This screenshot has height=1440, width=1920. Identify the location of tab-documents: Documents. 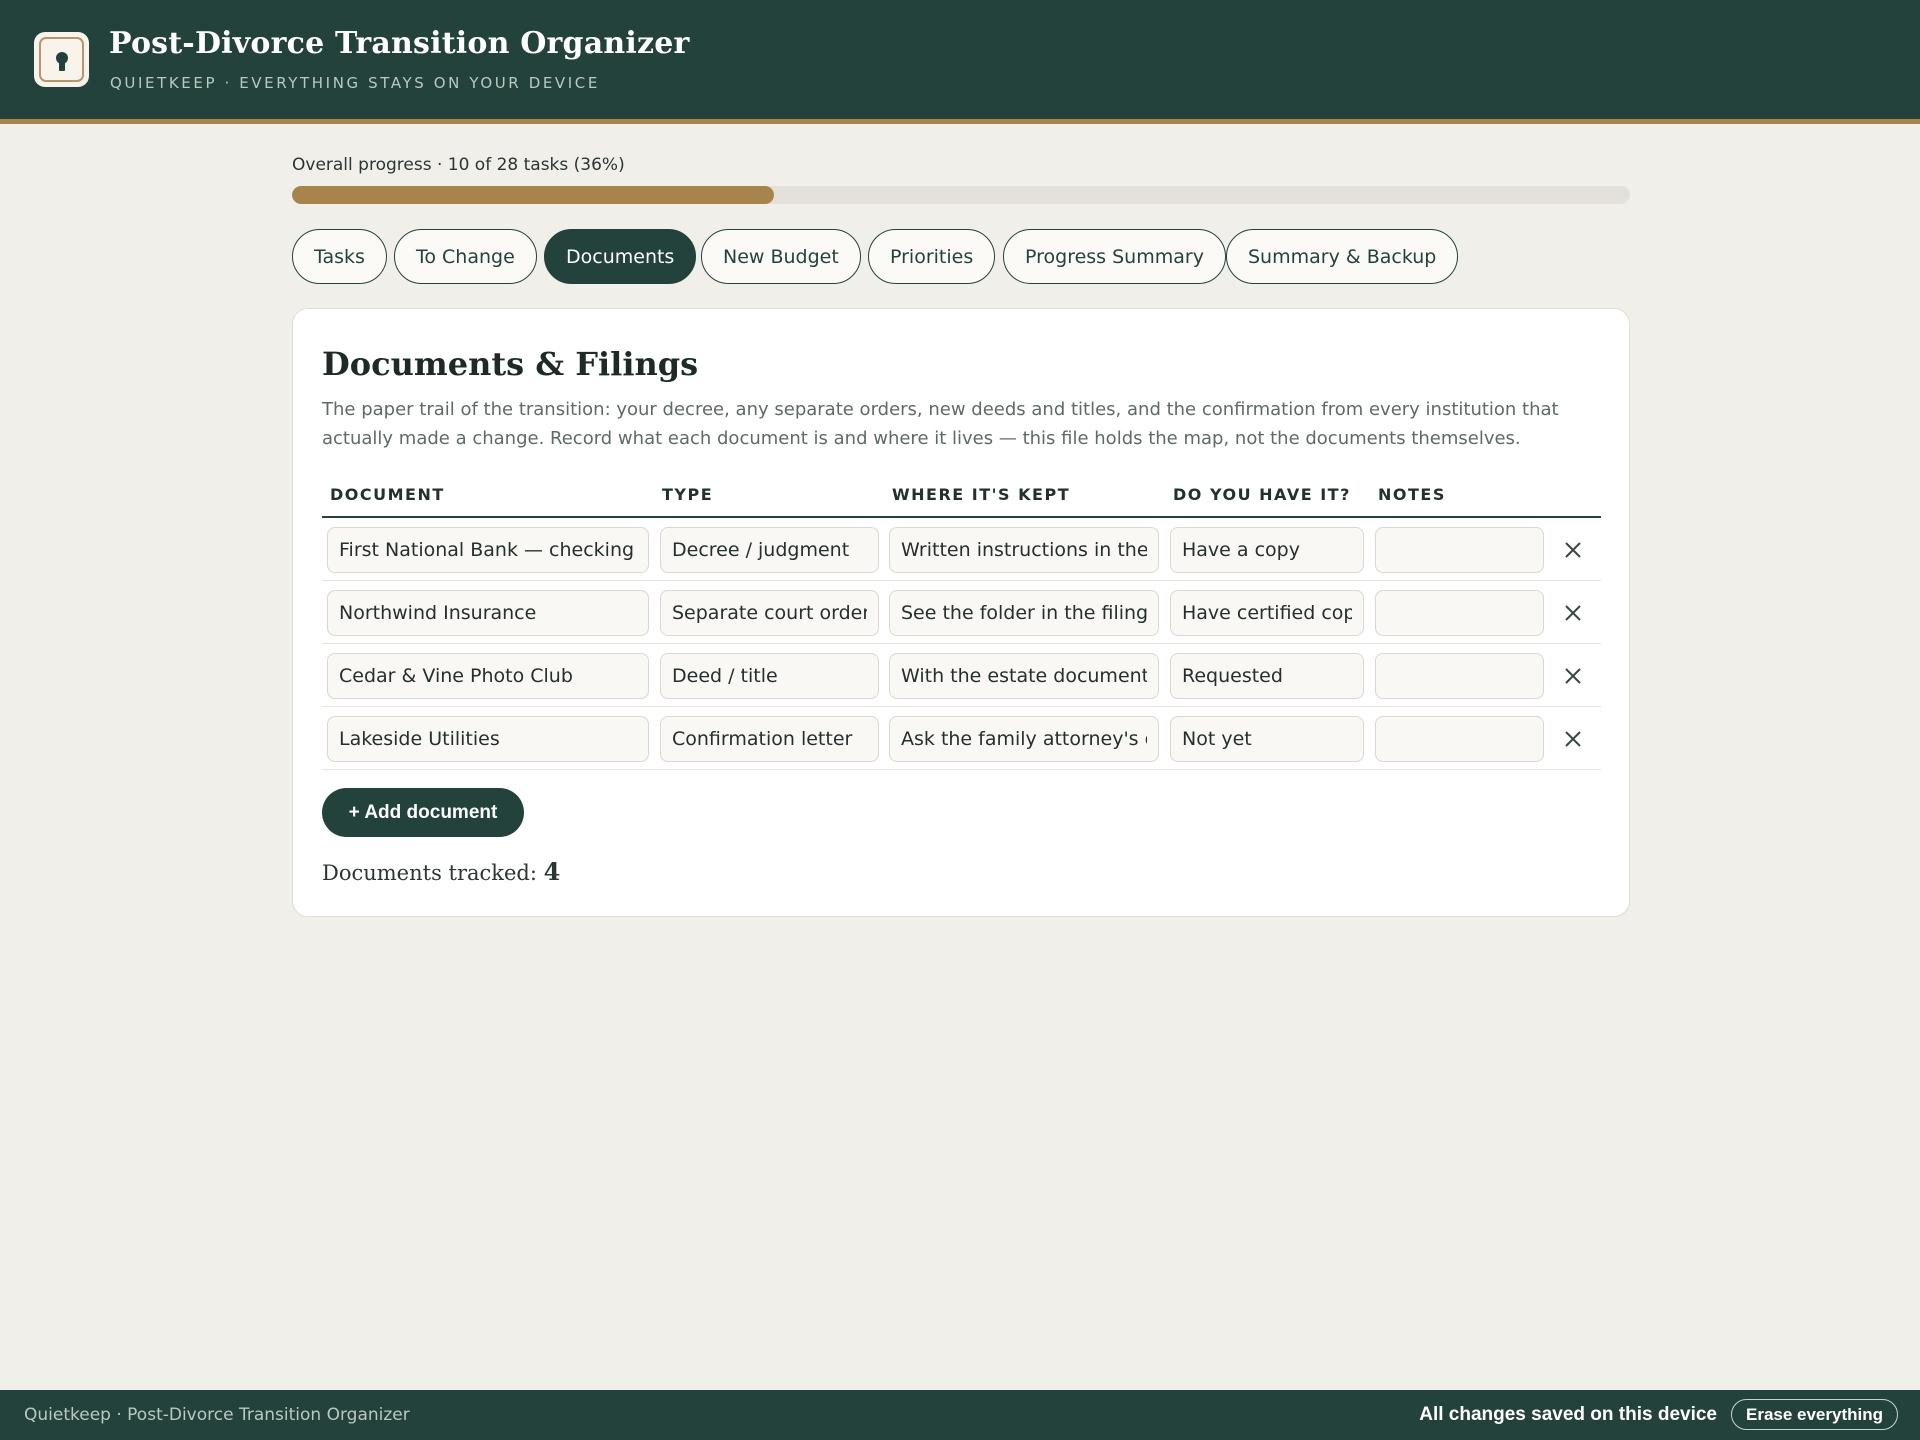
(620, 256).